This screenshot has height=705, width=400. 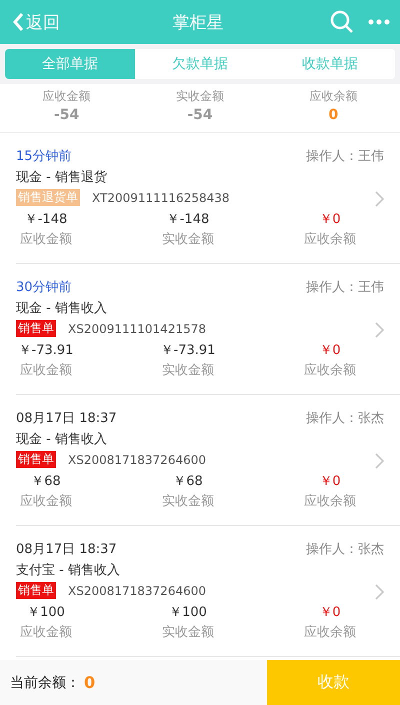 I want to click on search-button, so click(x=342, y=22).